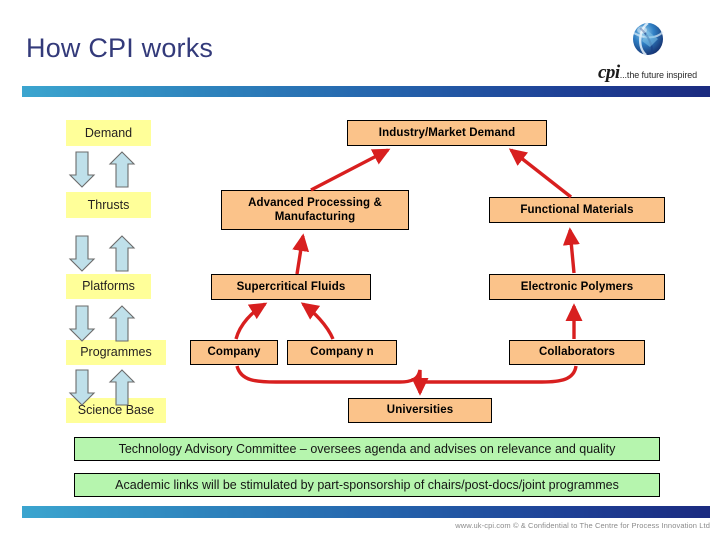 The width and height of the screenshot is (720, 540). Describe the element at coordinates (577, 287) in the screenshot. I see `node-electronic-polymers: Electronic Polymers` at that location.